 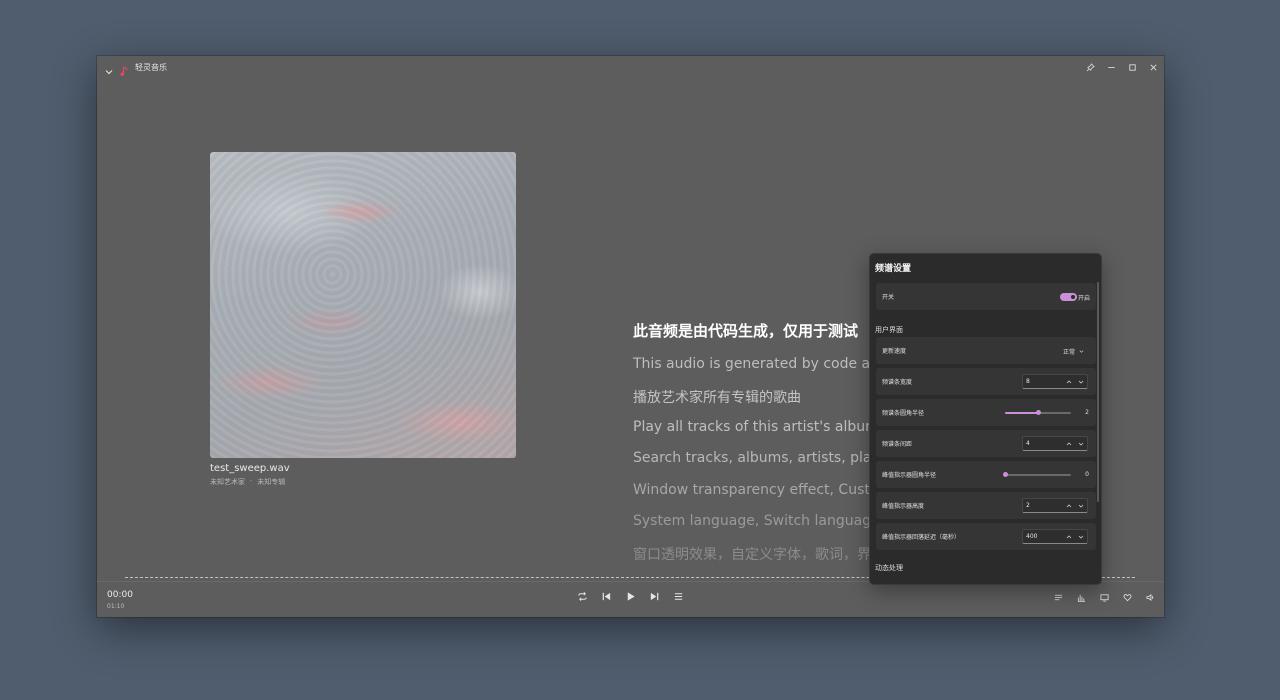 What do you see at coordinates (759, 427) in the screenshot?
I see `lyric-line: Play all tracks of this artist's albums` at bounding box center [759, 427].